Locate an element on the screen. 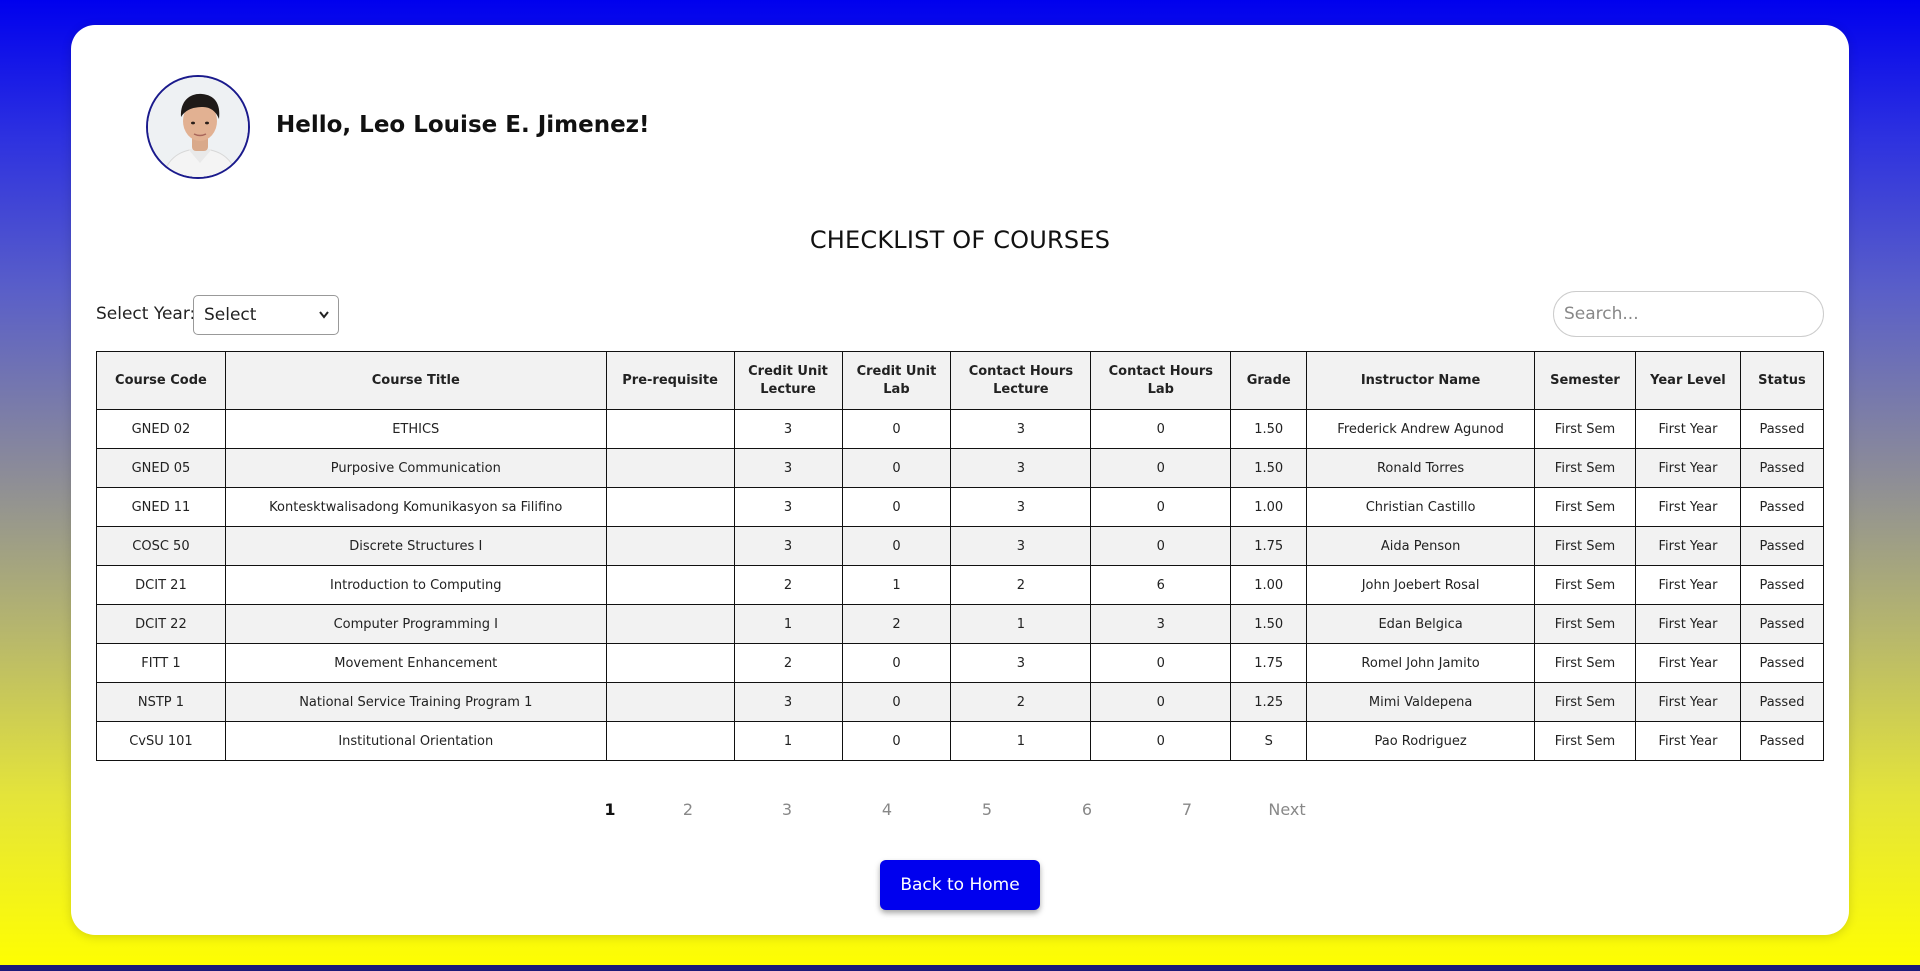  instructor-cell: Aida Penson is located at coordinates (1421, 546).